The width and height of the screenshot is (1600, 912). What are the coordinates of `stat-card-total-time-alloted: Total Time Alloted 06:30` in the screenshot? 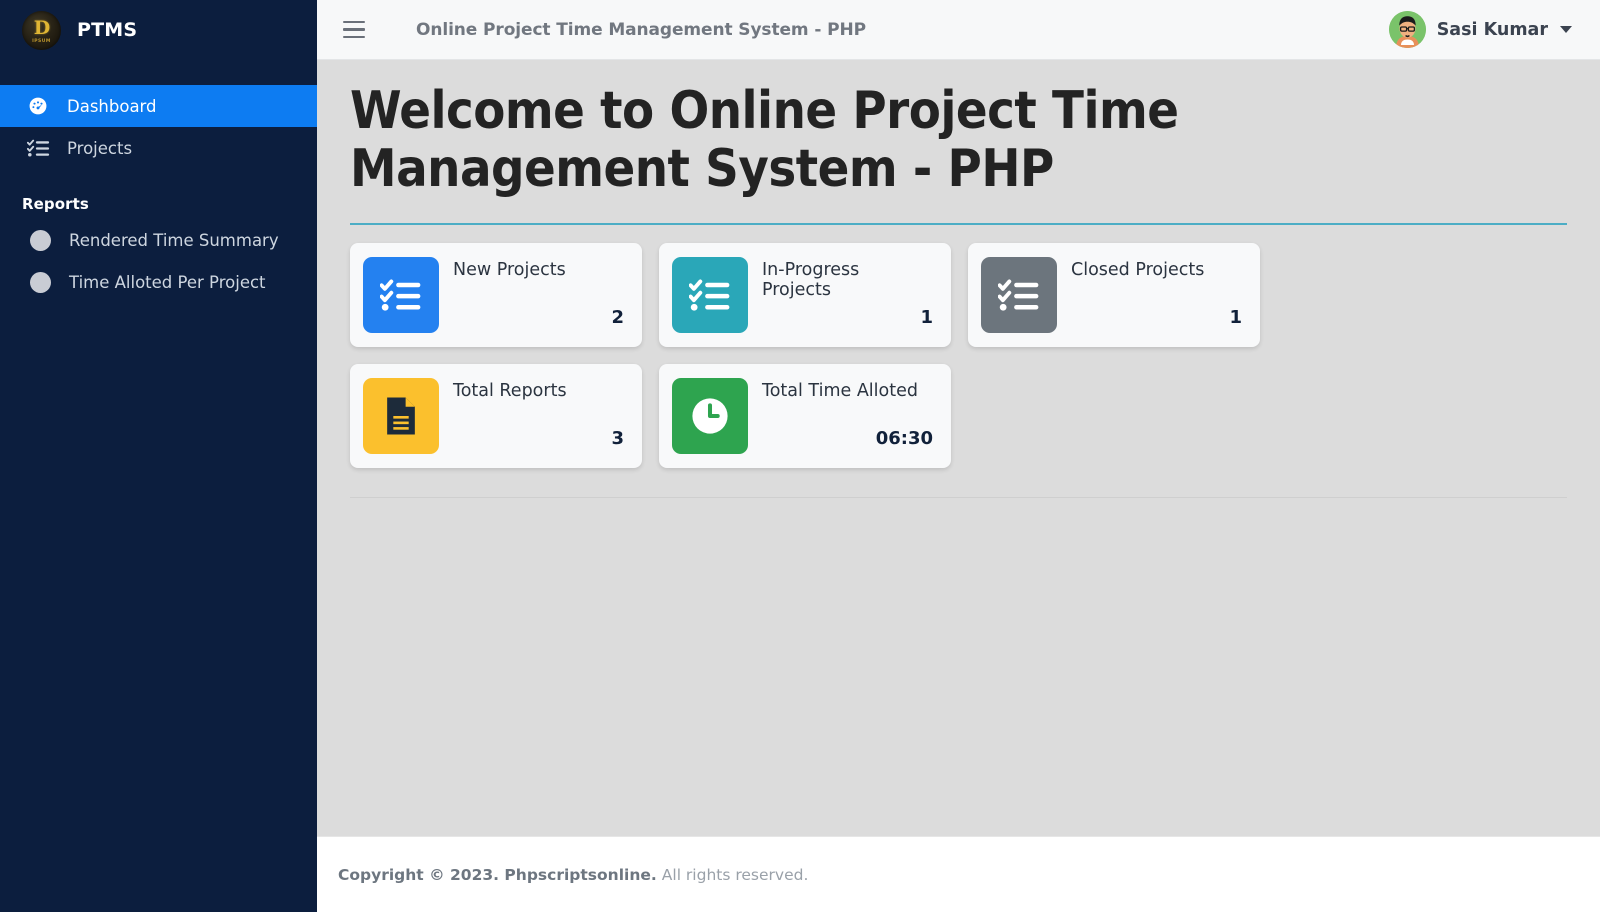 It's located at (805, 416).